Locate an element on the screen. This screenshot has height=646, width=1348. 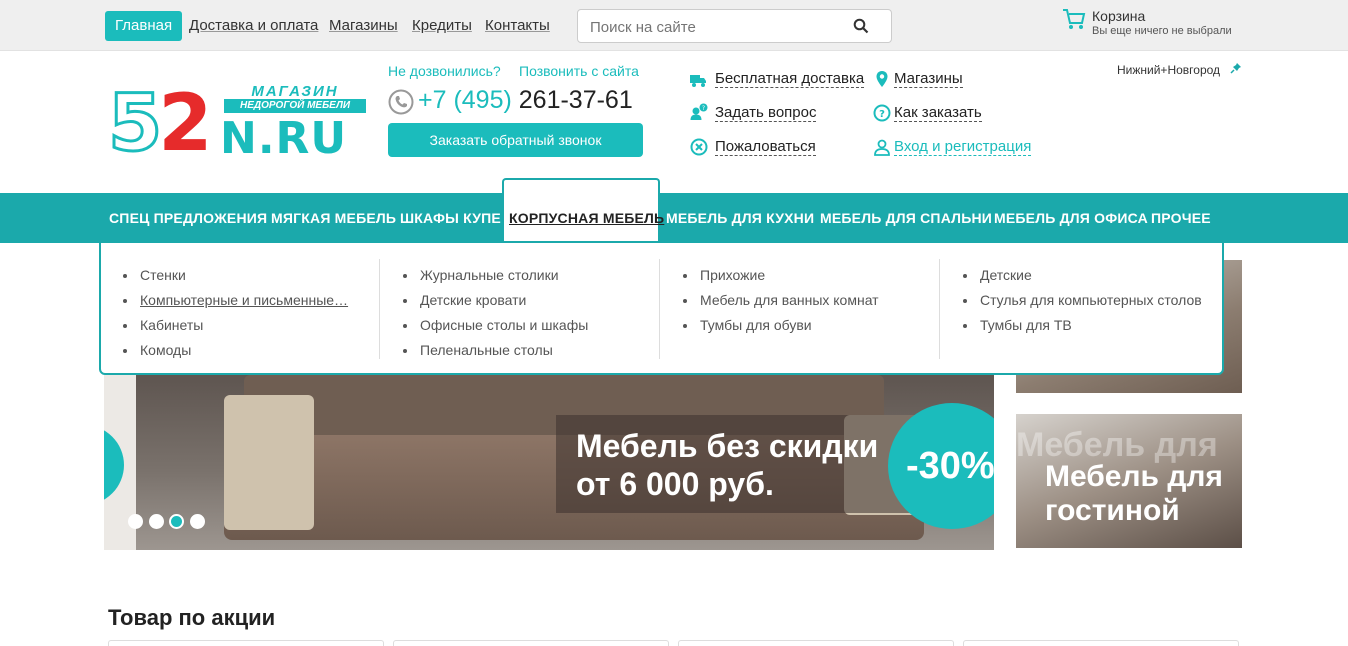
help-icon: ? is located at coordinates (882, 113).